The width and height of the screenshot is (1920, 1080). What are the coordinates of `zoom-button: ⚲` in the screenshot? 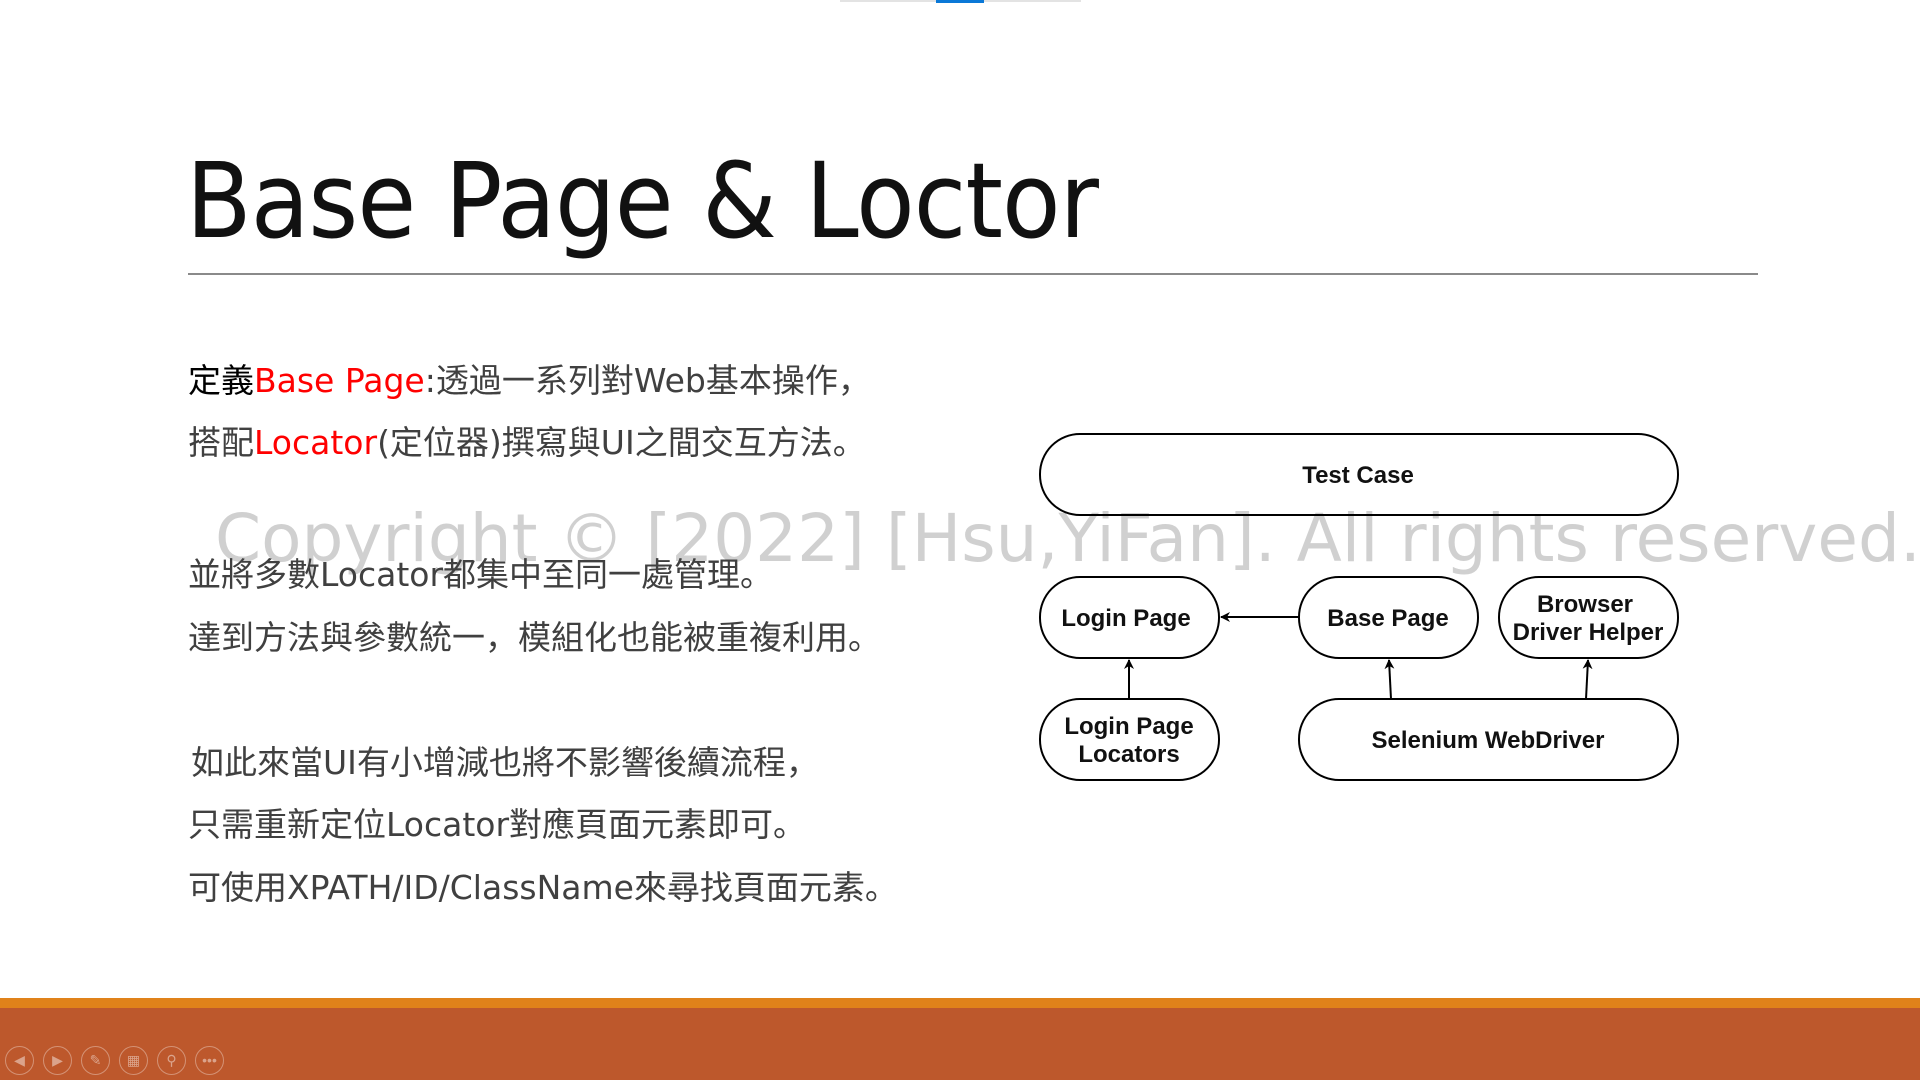 It's located at (171, 1060).